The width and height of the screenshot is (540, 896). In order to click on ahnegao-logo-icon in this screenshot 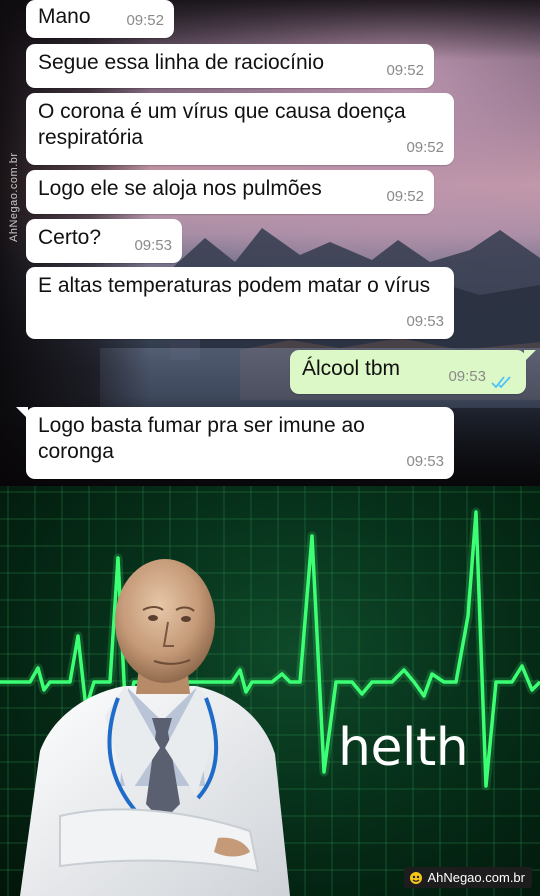, I will do `click(416, 877)`.